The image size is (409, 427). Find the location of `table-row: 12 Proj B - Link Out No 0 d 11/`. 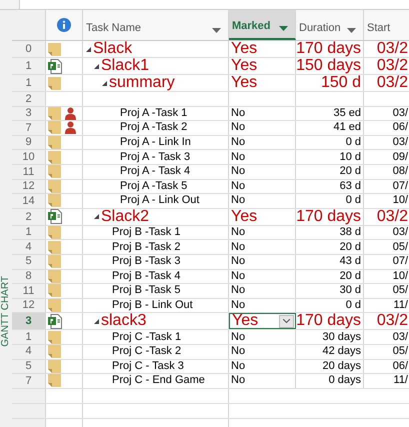

table-row: 12 Proj B - Link Out No 0 d 11/ is located at coordinates (210, 306).